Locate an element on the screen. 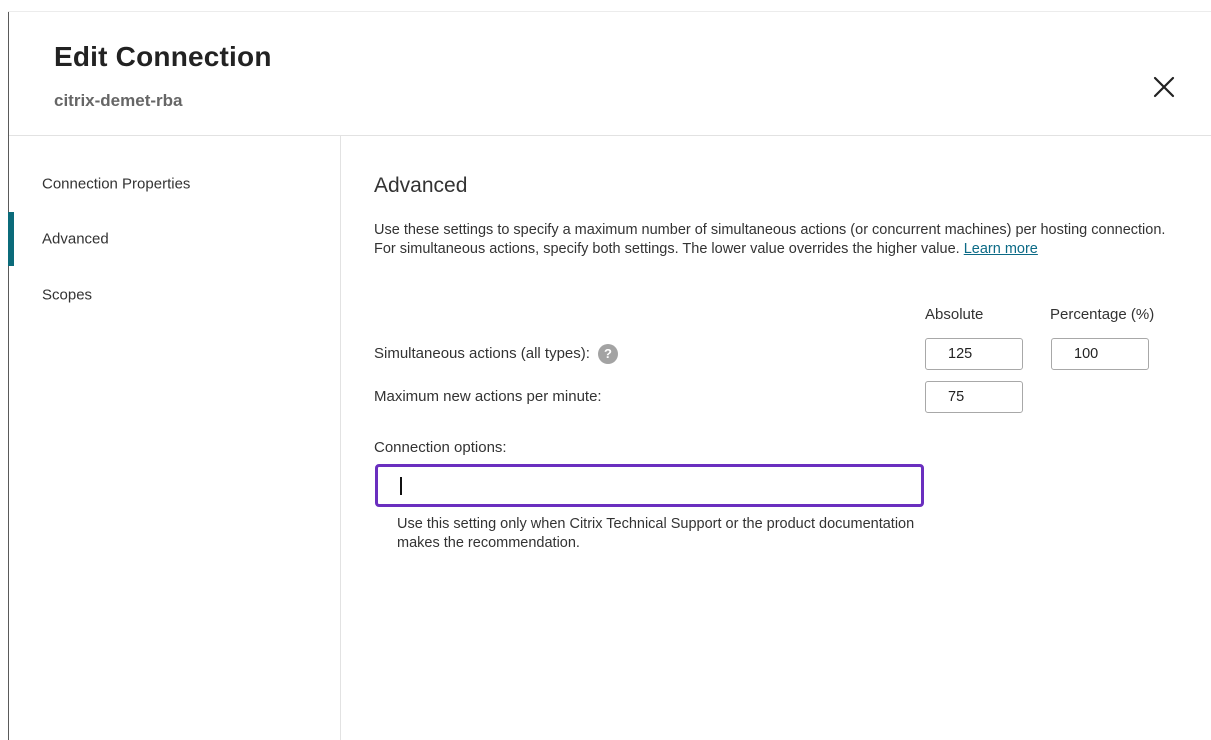  column-header-absolute: Absolute is located at coordinates (954, 314).